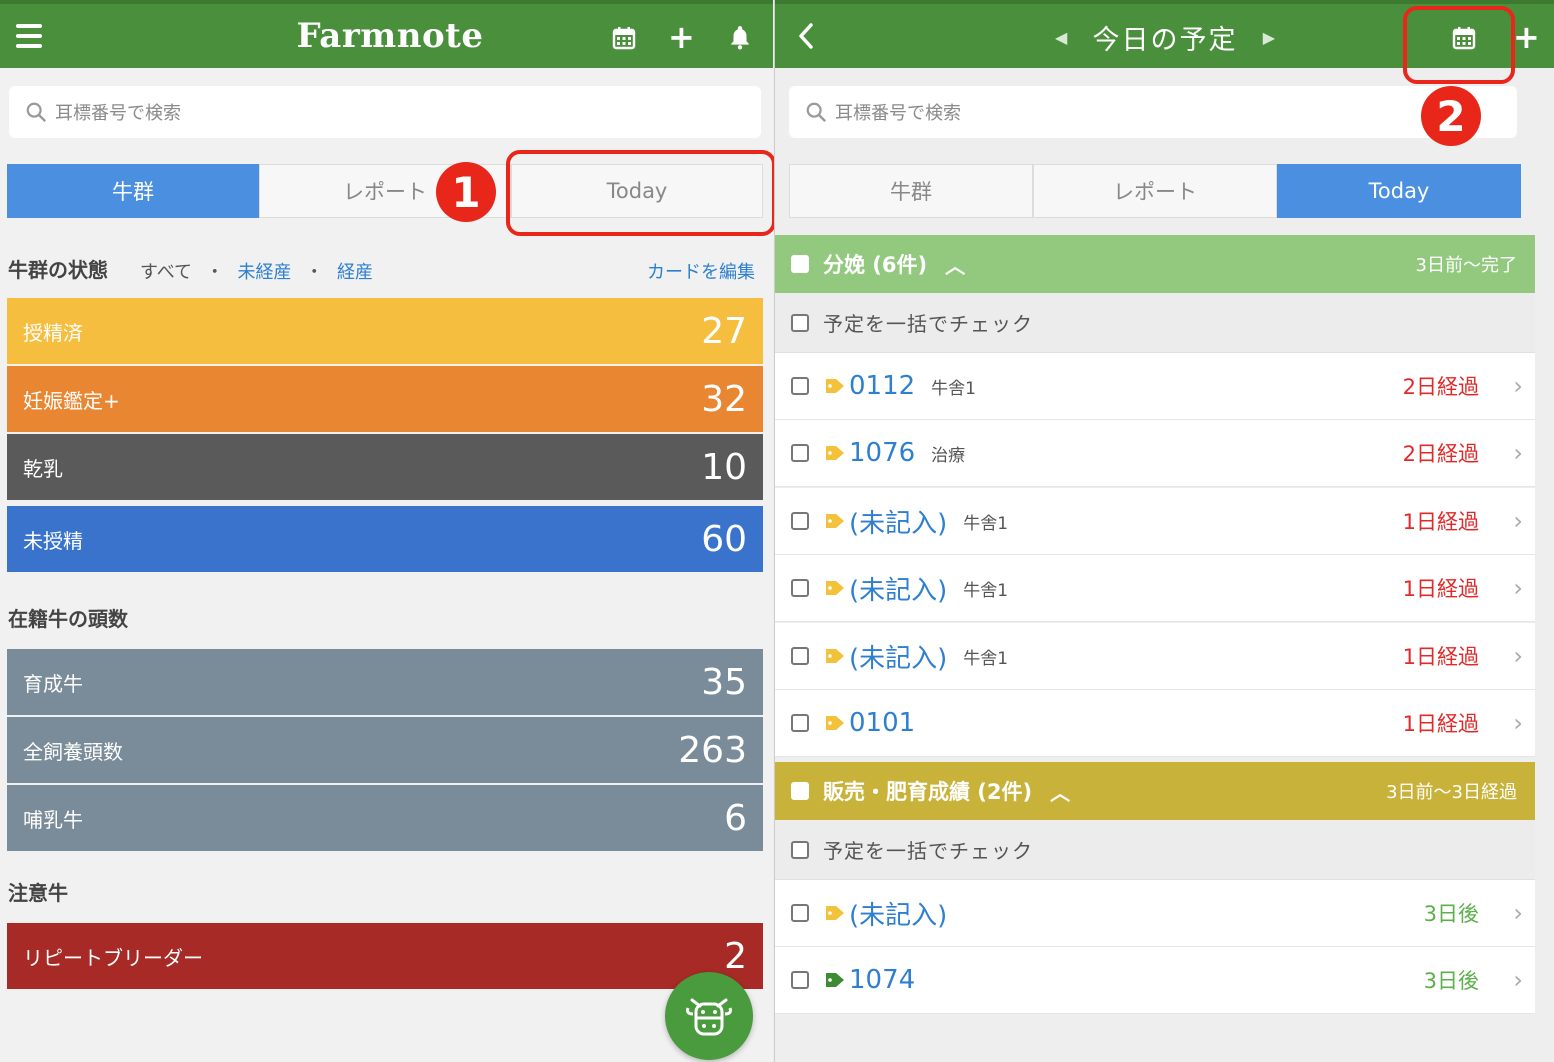 The height and width of the screenshot is (1062, 1554). I want to click on callout-number: 2, so click(1451, 116).